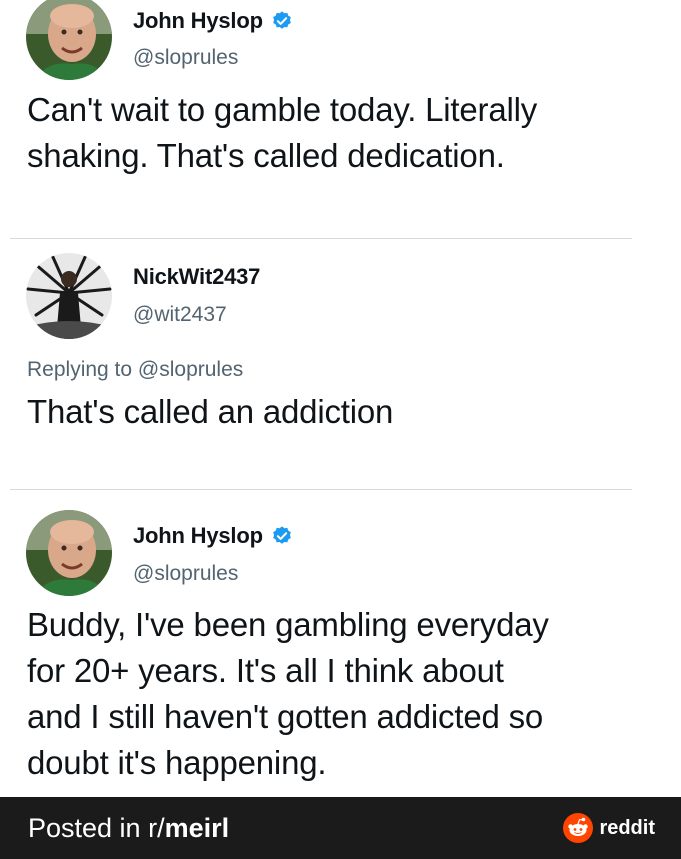 The width and height of the screenshot is (681, 859). What do you see at coordinates (265, 670) in the screenshot?
I see `tweet-text-line: for 20+ years. It's all I think about` at bounding box center [265, 670].